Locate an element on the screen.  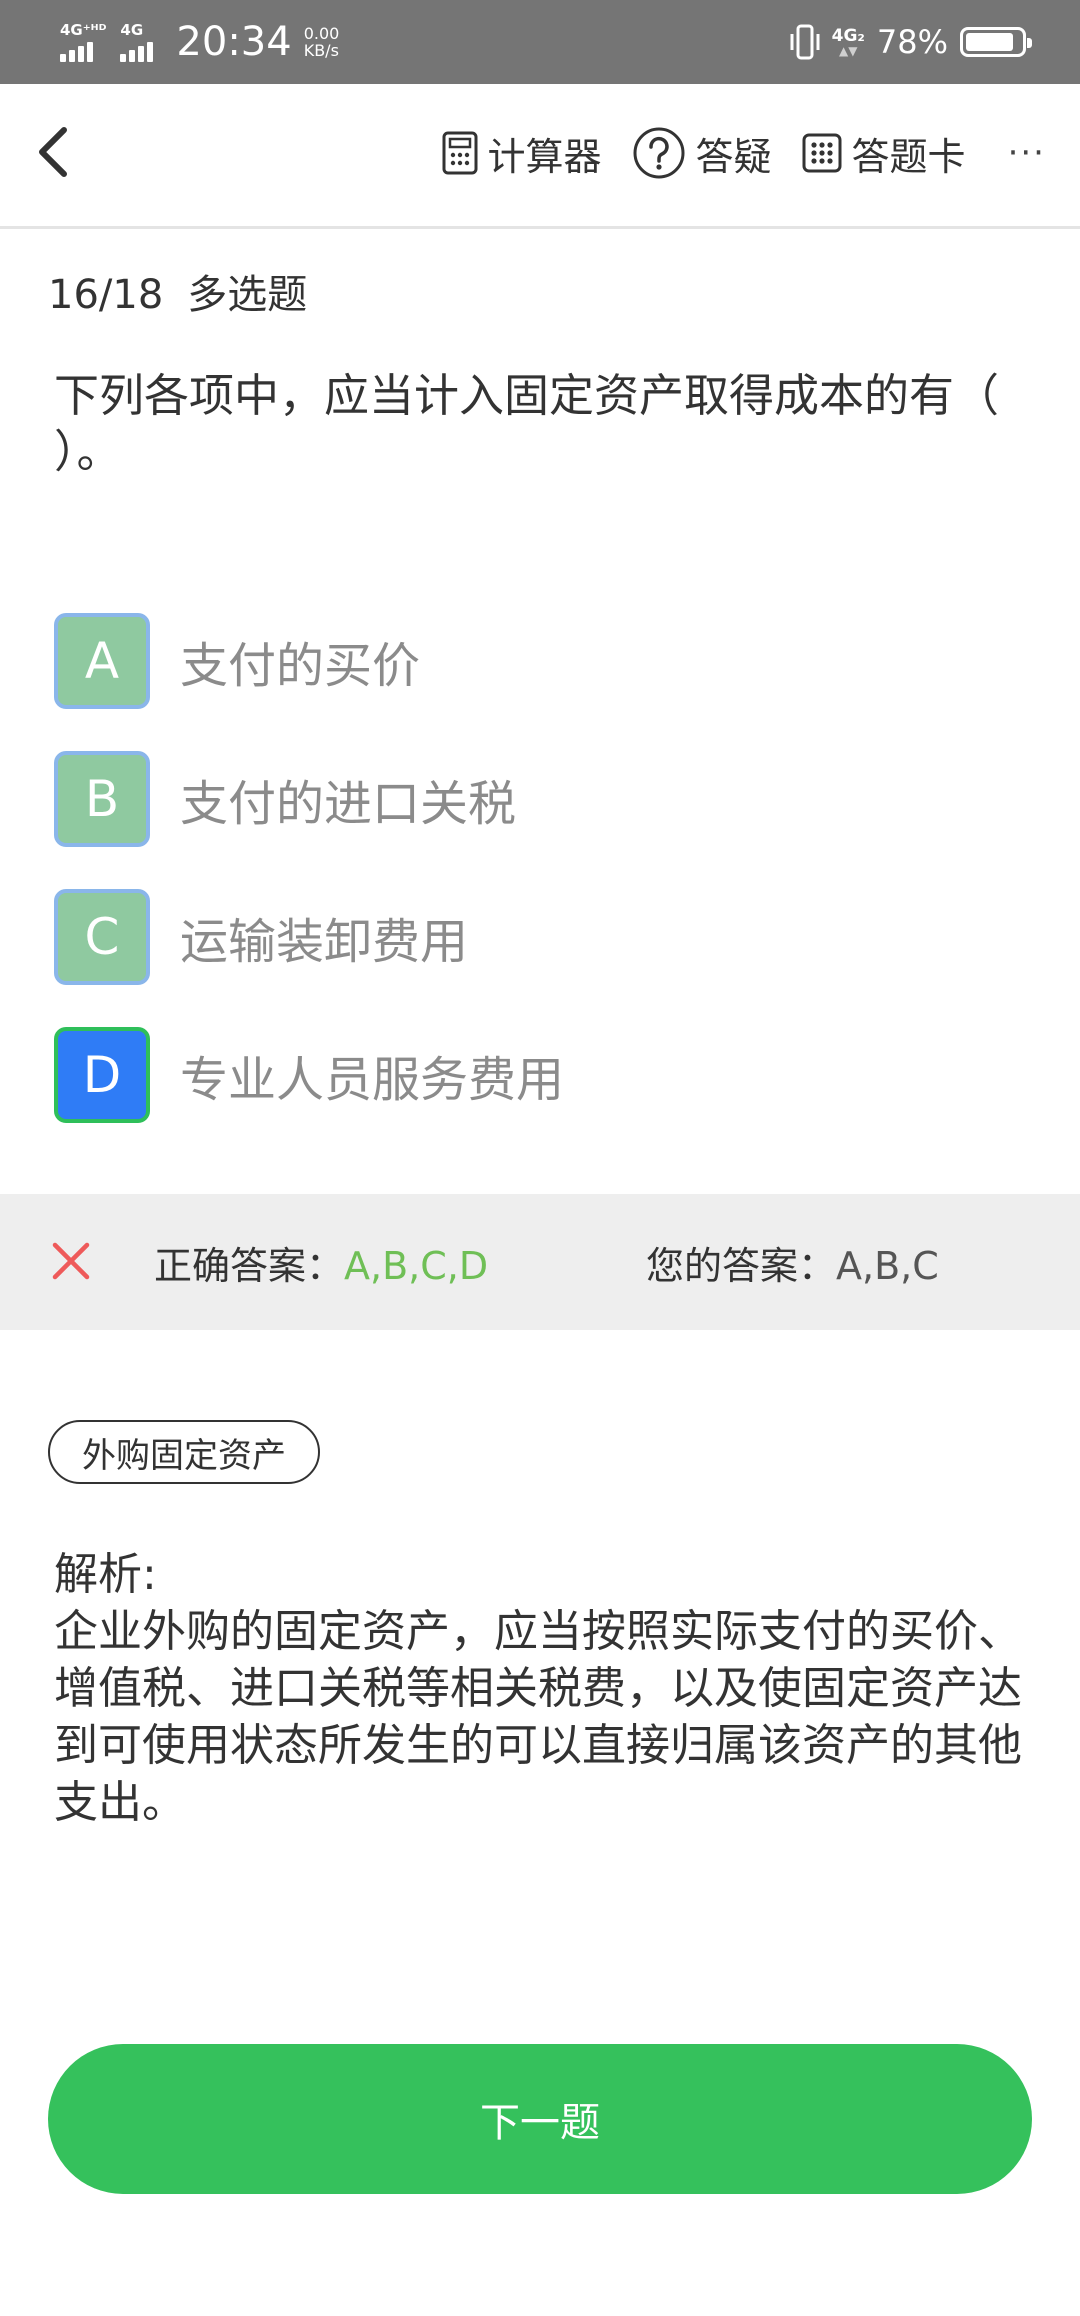
answer-card-button: 答题卡 is located at coordinates (884, 153).